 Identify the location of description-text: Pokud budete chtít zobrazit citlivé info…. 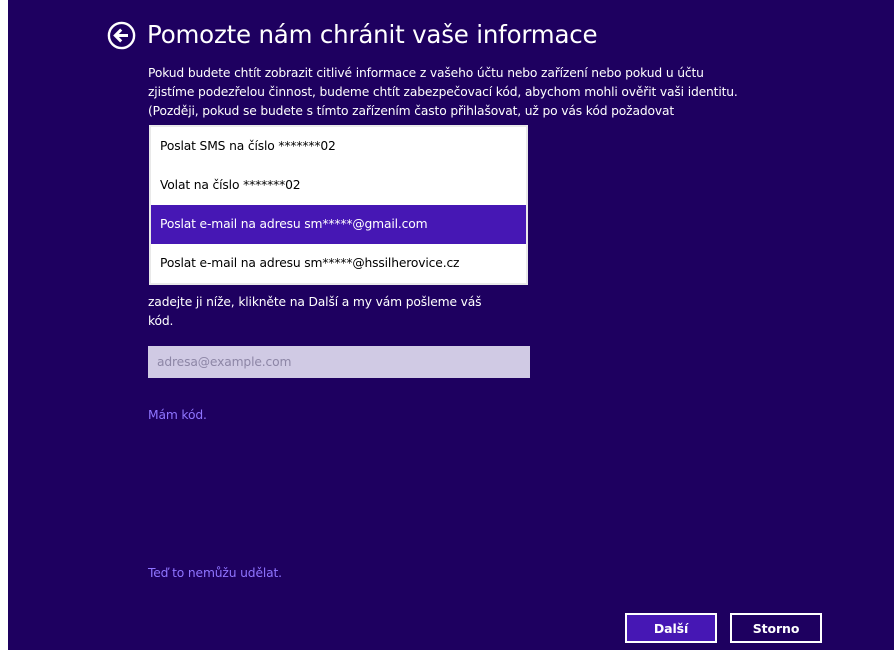
(478, 92).